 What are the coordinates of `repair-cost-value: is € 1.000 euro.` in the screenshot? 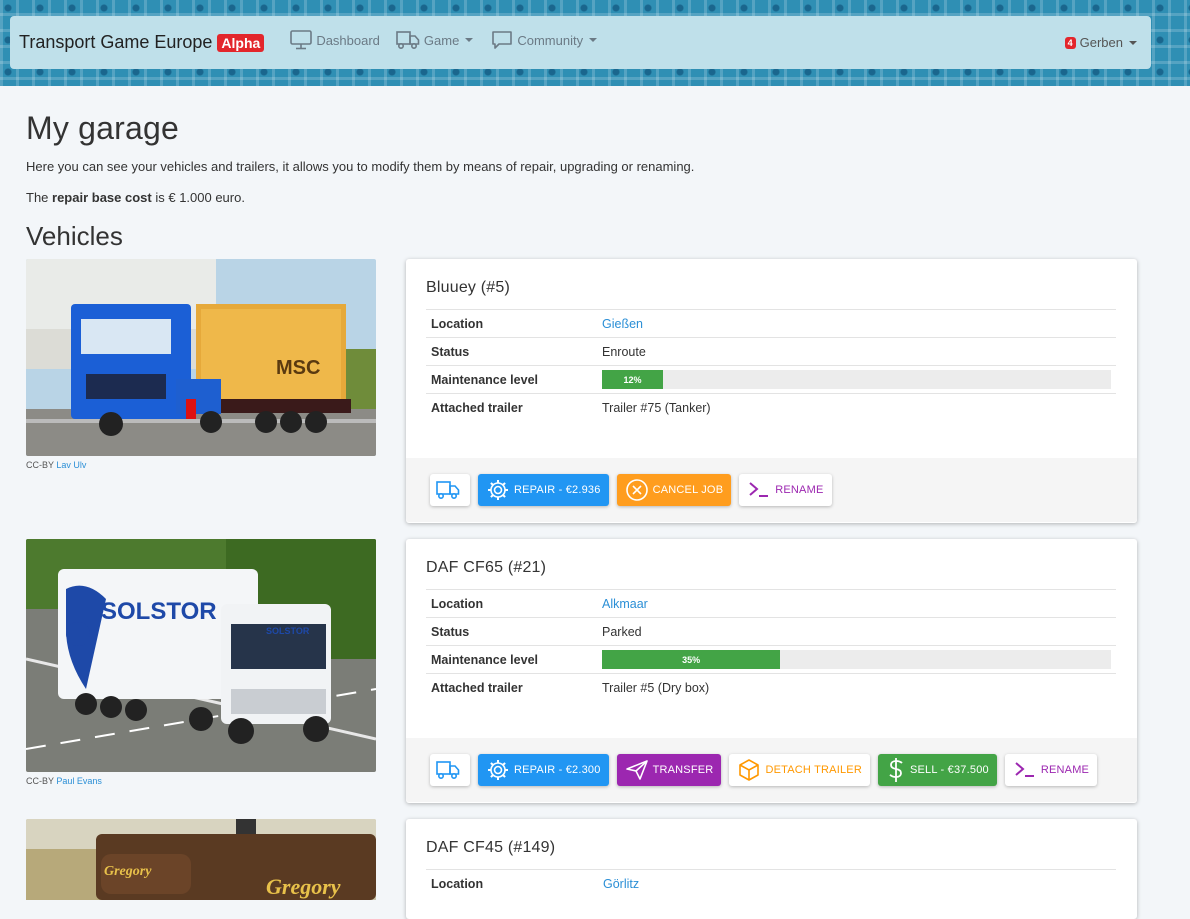 It's located at (198, 197).